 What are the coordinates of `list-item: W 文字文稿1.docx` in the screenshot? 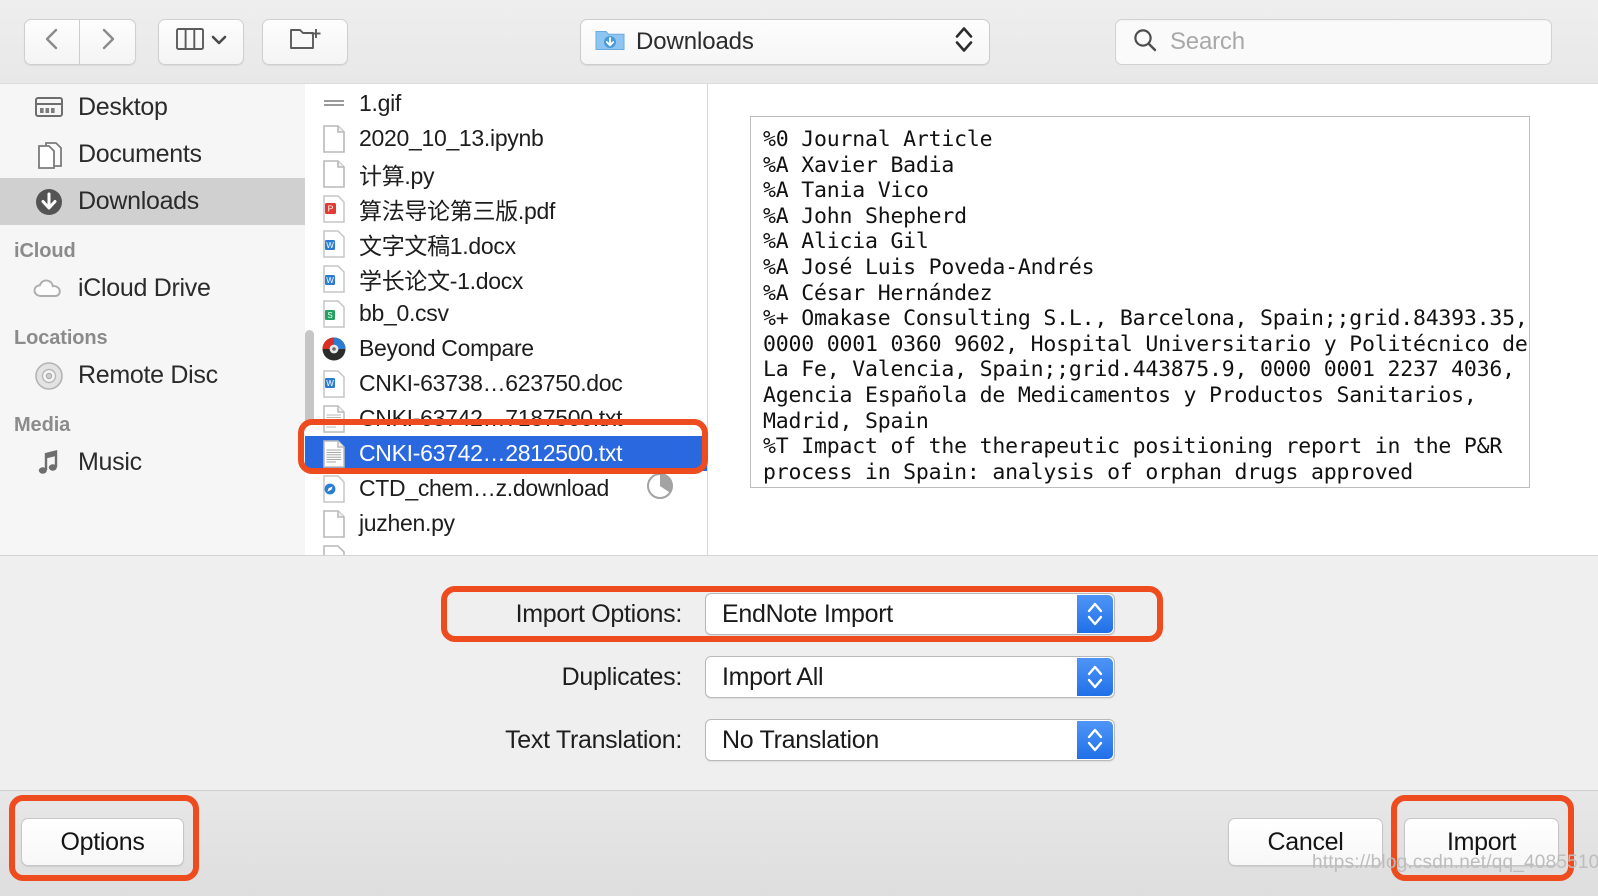 It's located at (506, 243).